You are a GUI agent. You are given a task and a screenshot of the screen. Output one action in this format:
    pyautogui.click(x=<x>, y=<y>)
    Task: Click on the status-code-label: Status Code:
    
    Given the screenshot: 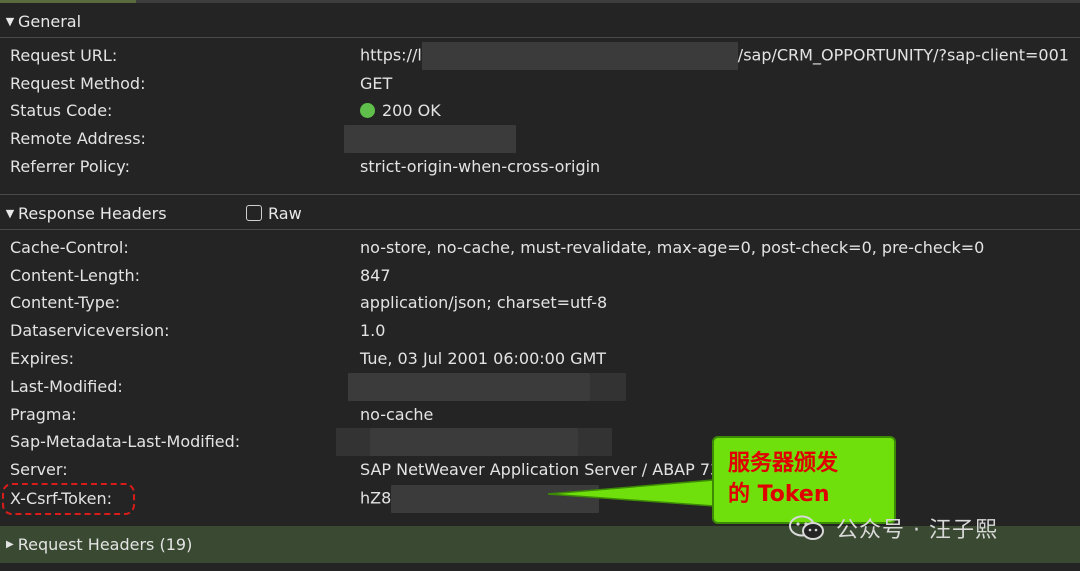 What is the action you would take?
    pyautogui.click(x=61, y=110)
    